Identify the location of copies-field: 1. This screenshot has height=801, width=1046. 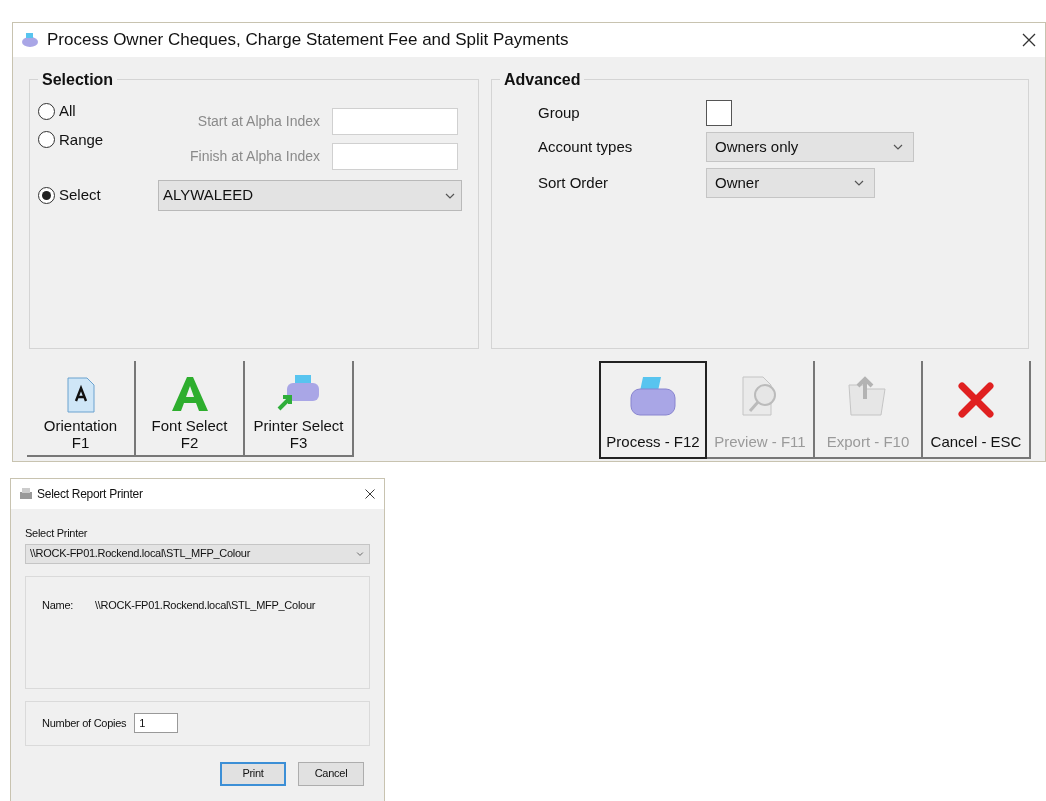
(156, 723).